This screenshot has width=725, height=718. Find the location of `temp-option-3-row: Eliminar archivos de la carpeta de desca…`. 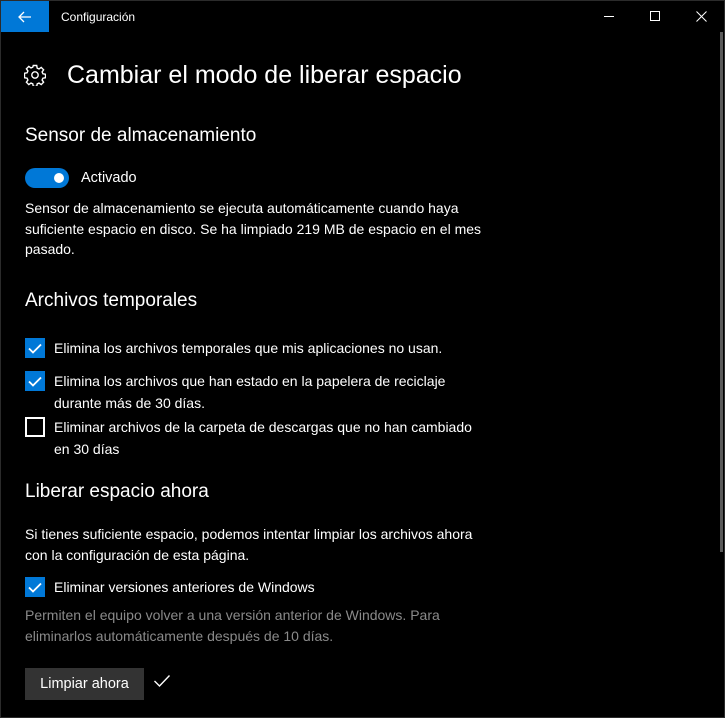

temp-option-3-row: Eliminar archivos de la carpeta de desca… is located at coordinates (254, 438).